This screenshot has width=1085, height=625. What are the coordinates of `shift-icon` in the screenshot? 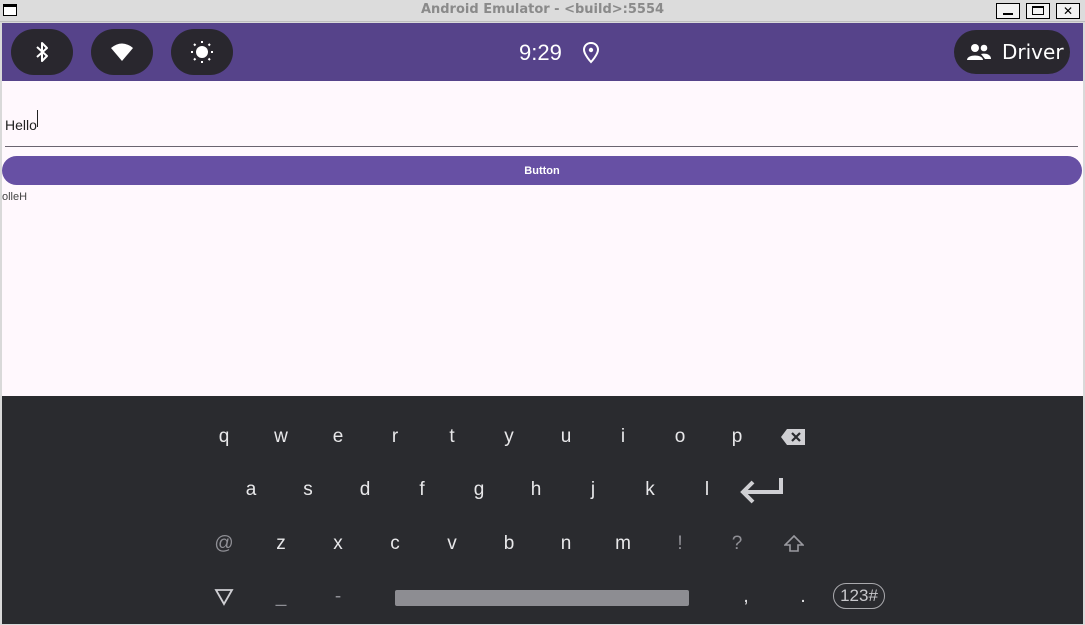 It's located at (794, 543).